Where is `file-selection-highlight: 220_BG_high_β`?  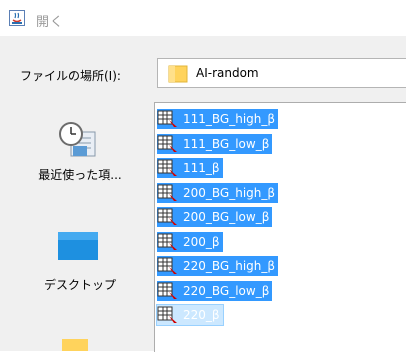 file-selection-highlight: 220_BG_high_β is located at coordinates (218, 266).